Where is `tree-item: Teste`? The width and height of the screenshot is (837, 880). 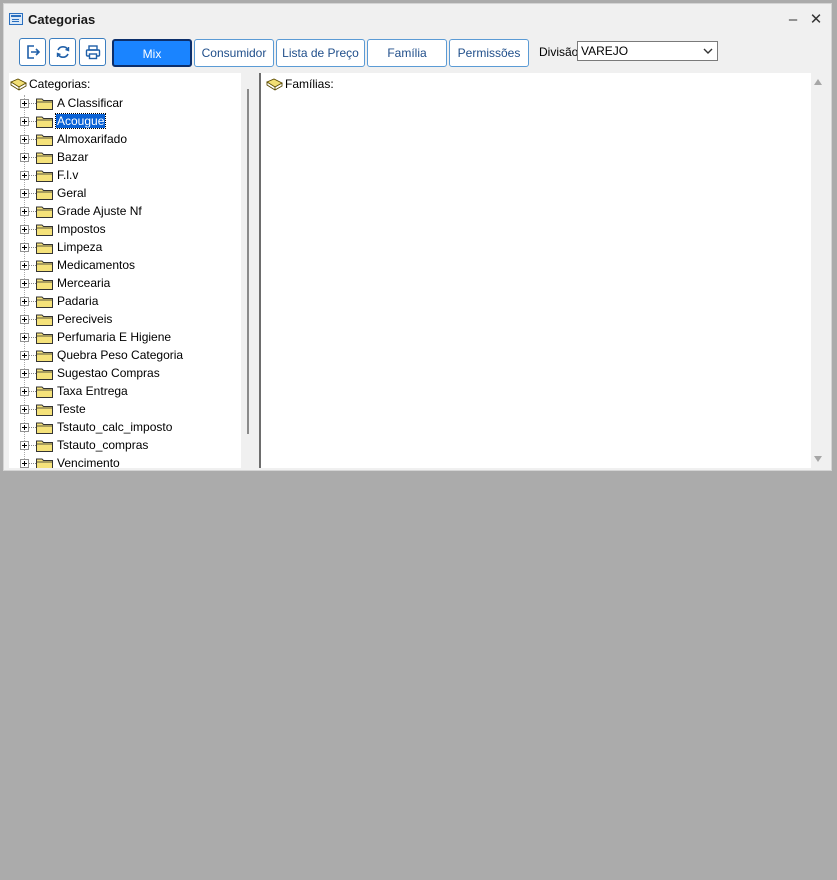 tree-item: Teste is located at coordinates (125, 410).